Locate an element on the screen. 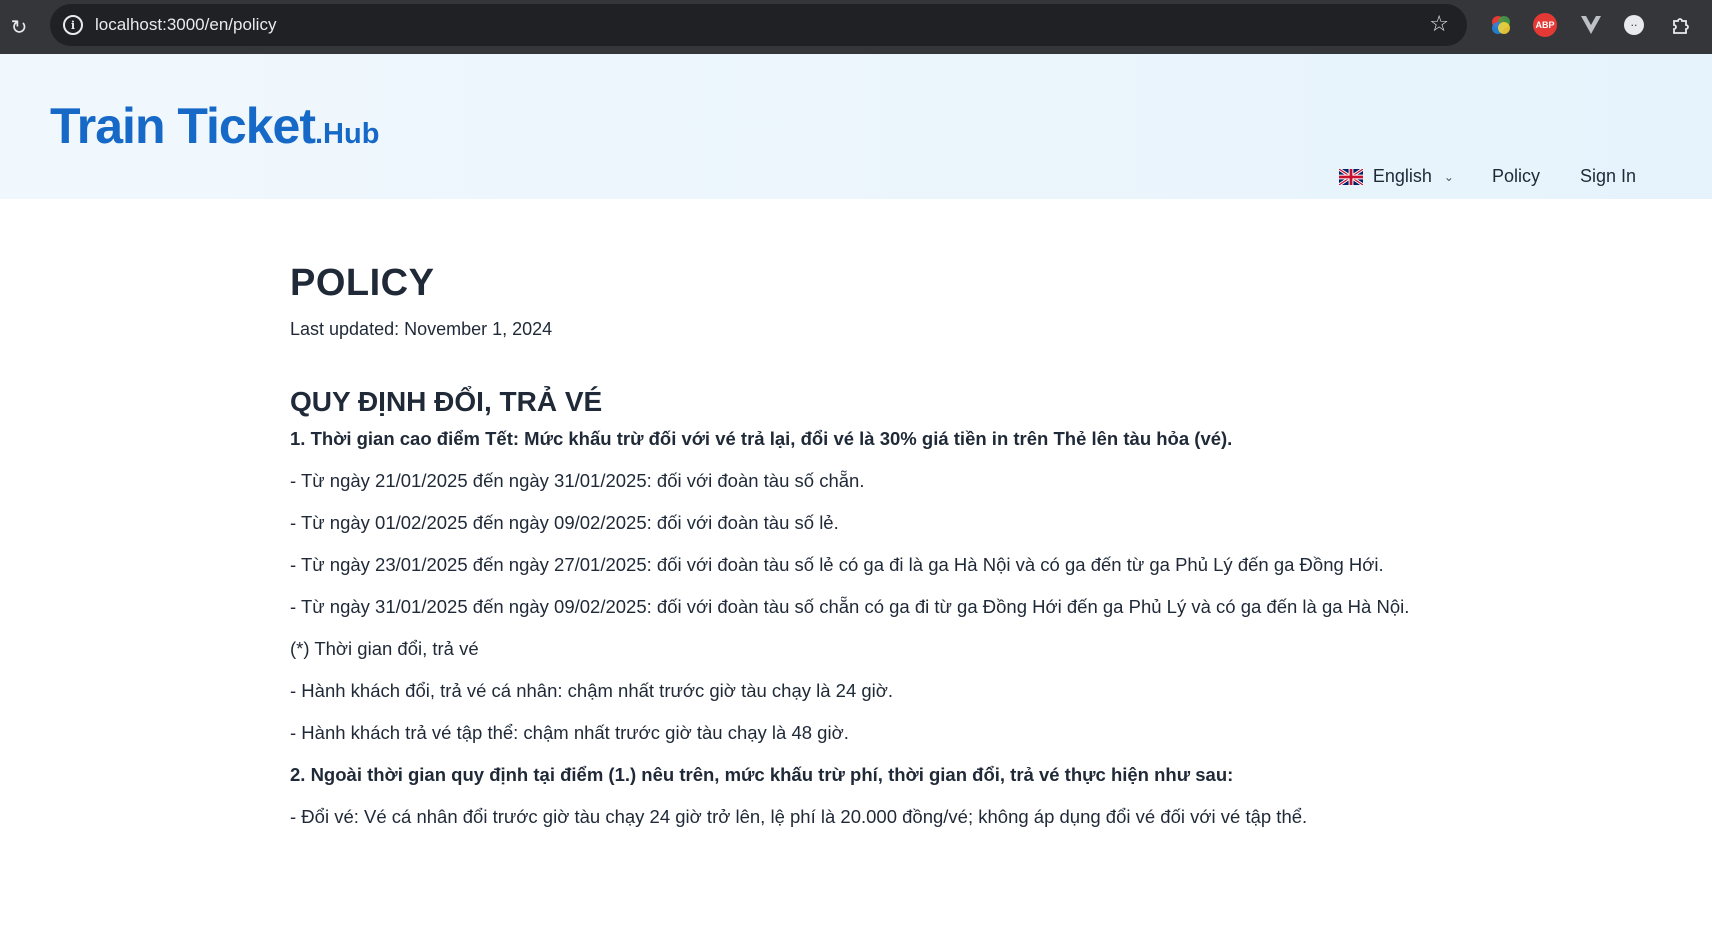 The image size is (1712, 943). color-extension-icon is located at coordinates (1501, 25).